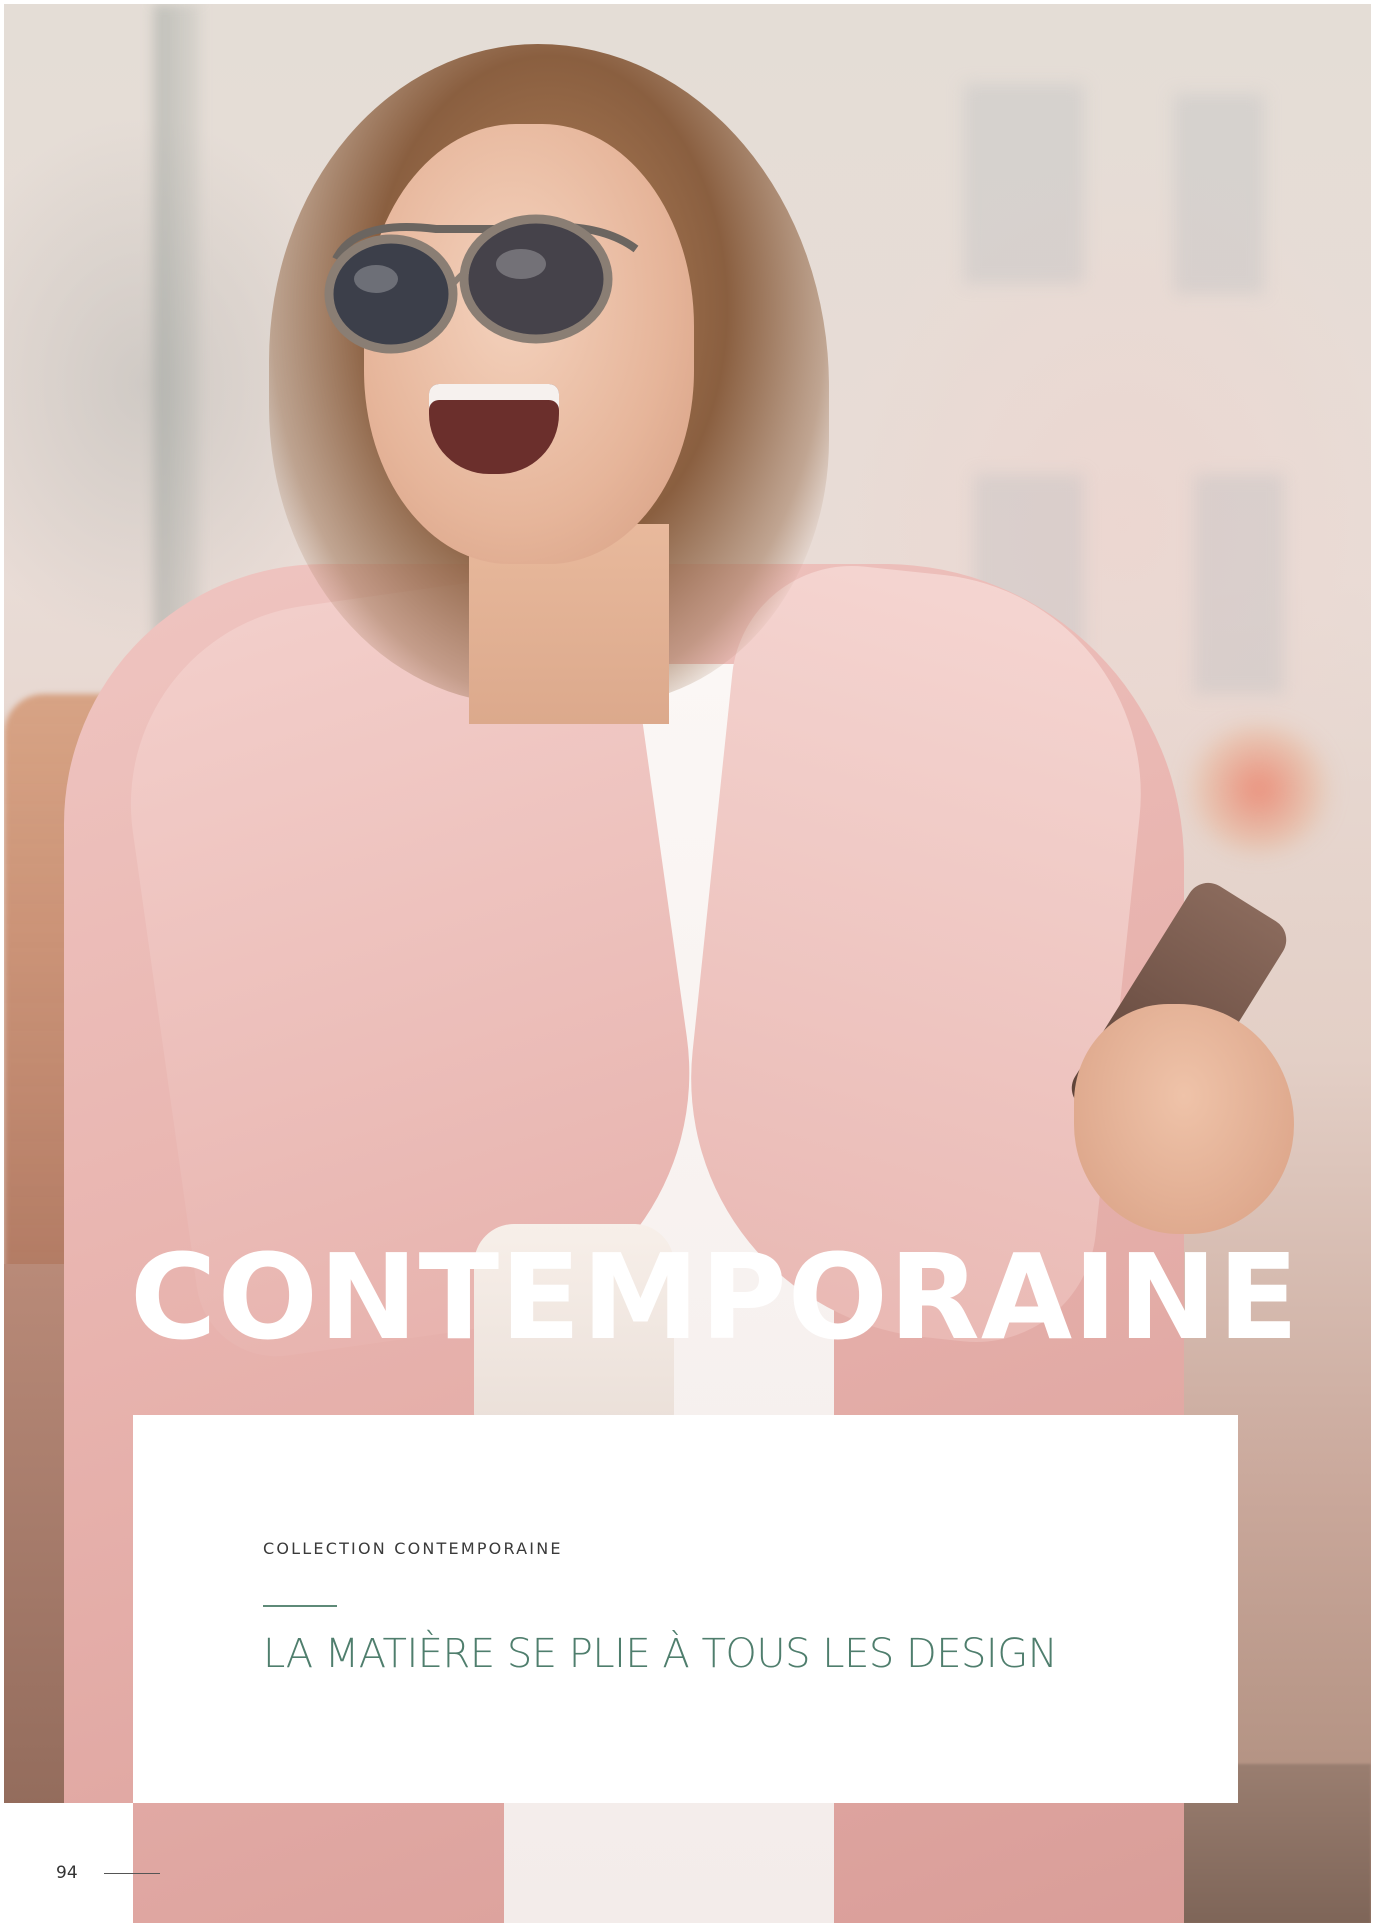 This screenshot has width=1381, height=1923. I want to click on hand, so click(1184, 1119).